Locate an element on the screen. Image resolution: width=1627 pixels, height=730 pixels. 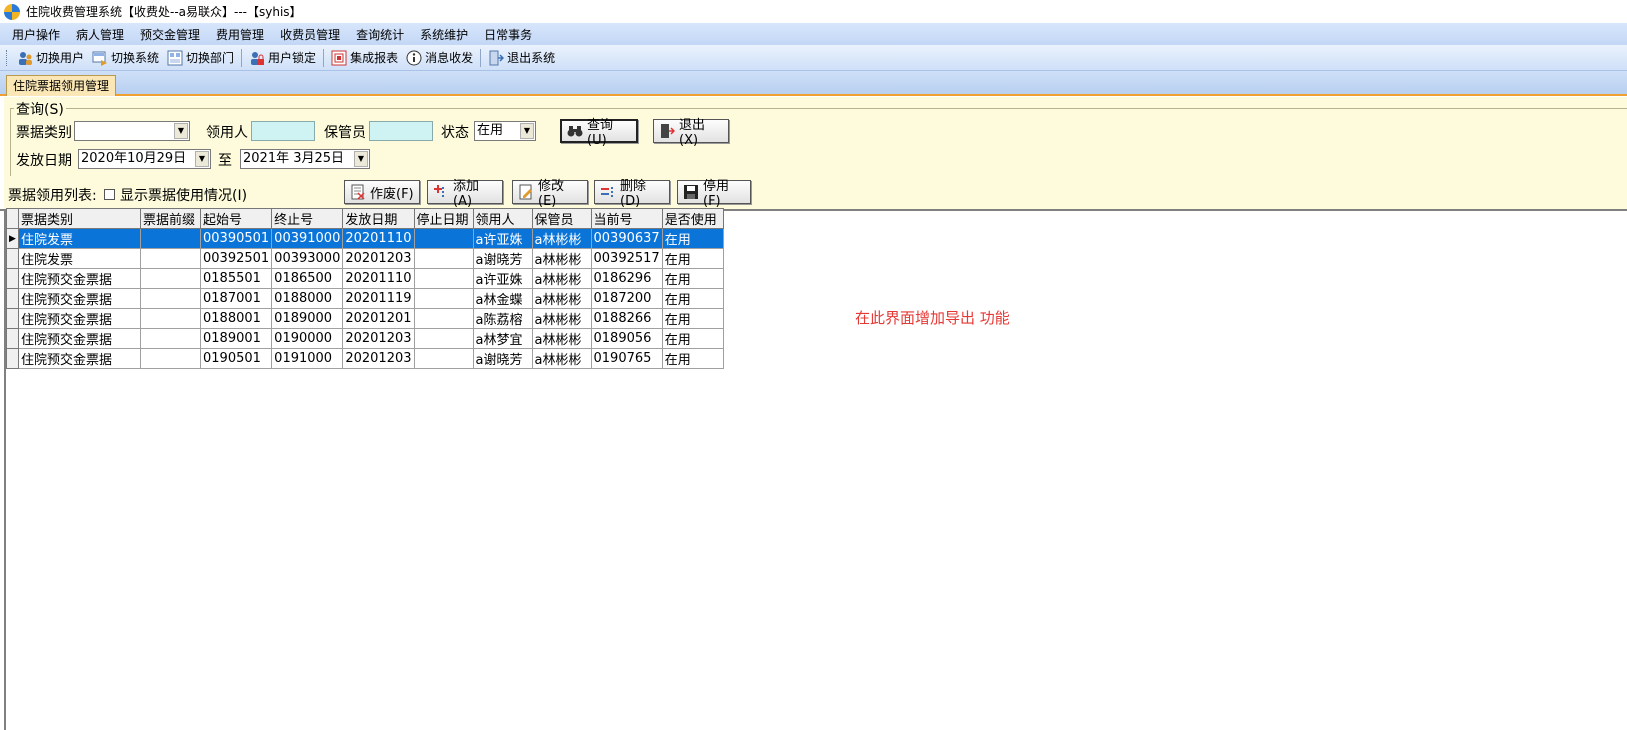
void-button: 作废(F) is located at coordinates (382, 192).